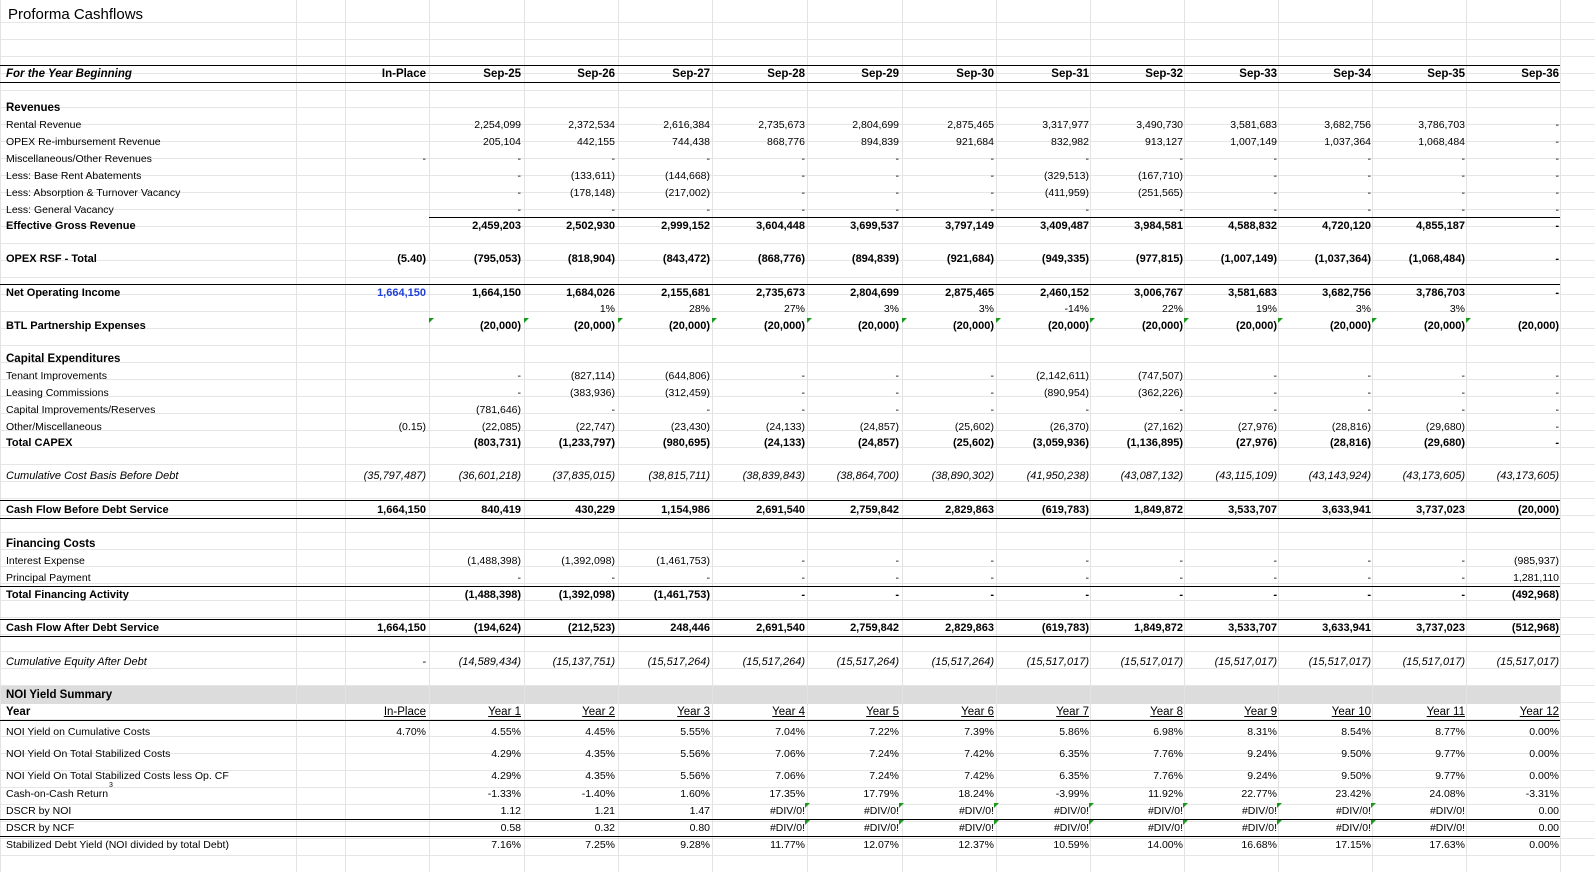 The image size is (1595, 872). Describe the element at coordinates (853, 628) in the screenshot. I see `cell-value: 2,759,842` at that location.